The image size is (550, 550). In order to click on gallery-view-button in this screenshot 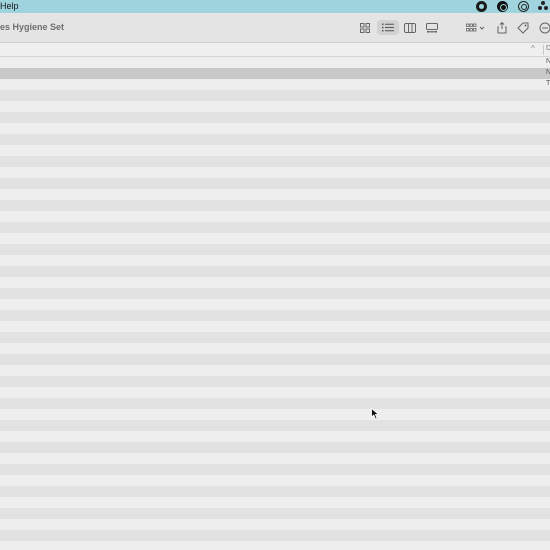, I will do `click(432, 27)`.